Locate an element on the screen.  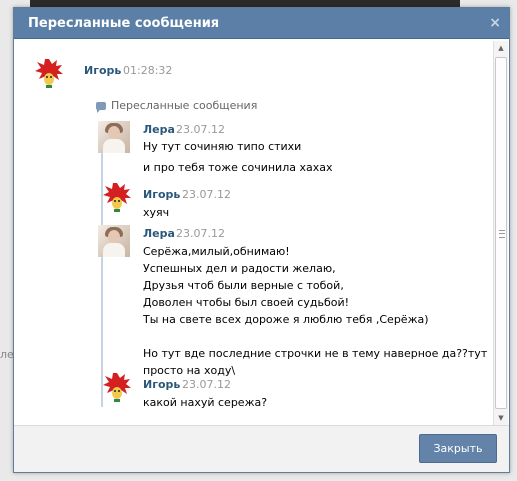
message-time: 01:28:32 is located at coordinates (147, 70).